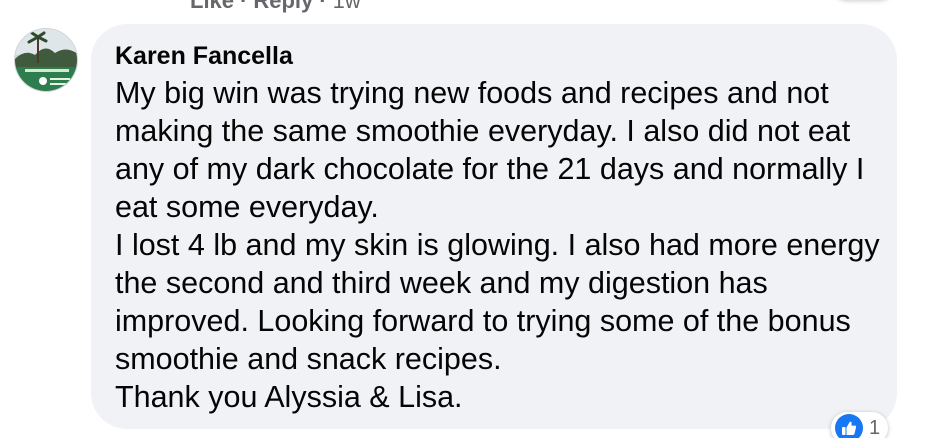  Describe the element at coordinates (875, 427) in the screenshot. I see `reaction-count: 1` at that location.